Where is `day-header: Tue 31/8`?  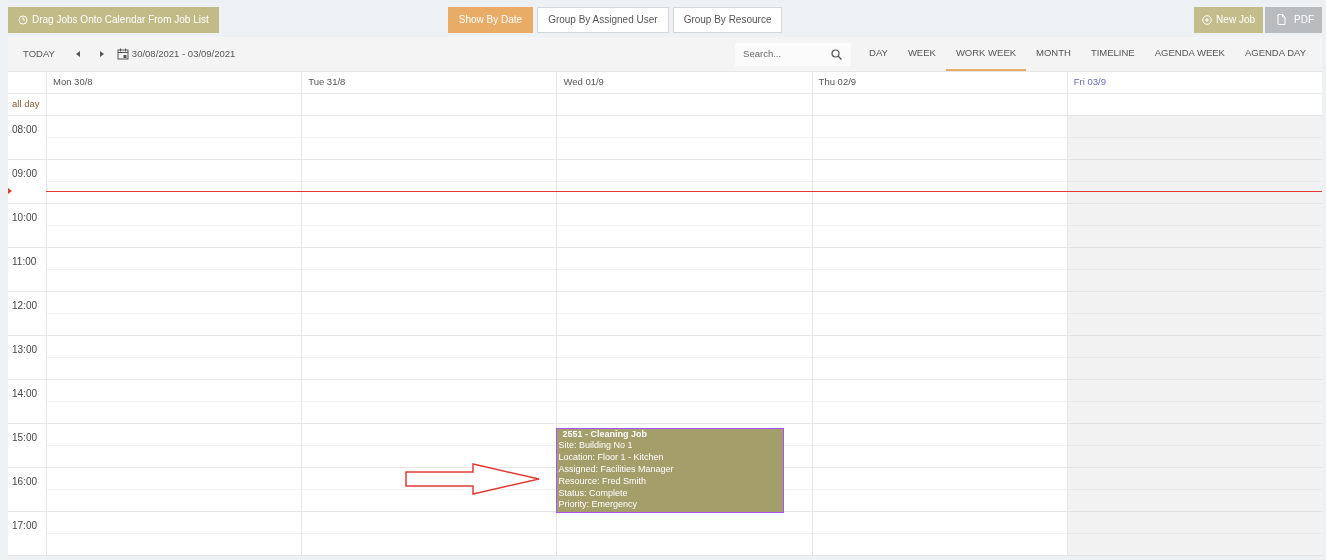 day-header: Tue 31/8 is located at coordinates (429, 83).